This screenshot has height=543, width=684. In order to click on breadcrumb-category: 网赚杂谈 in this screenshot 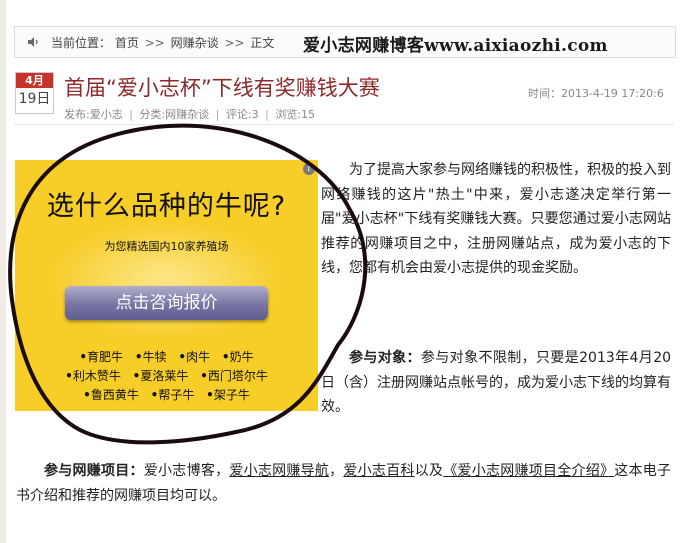, I will do `click(195, 43)`.